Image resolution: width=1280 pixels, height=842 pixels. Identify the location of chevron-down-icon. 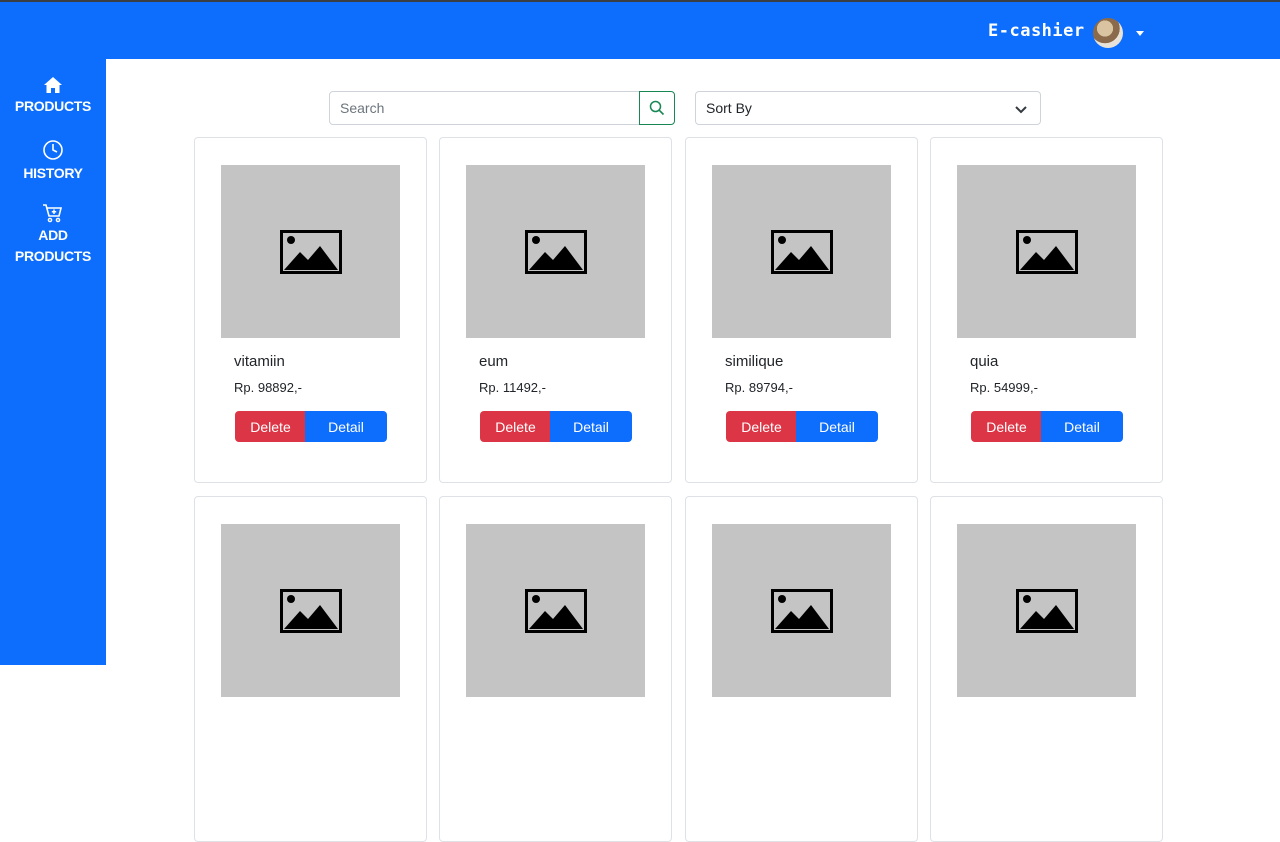
(1021, 110).